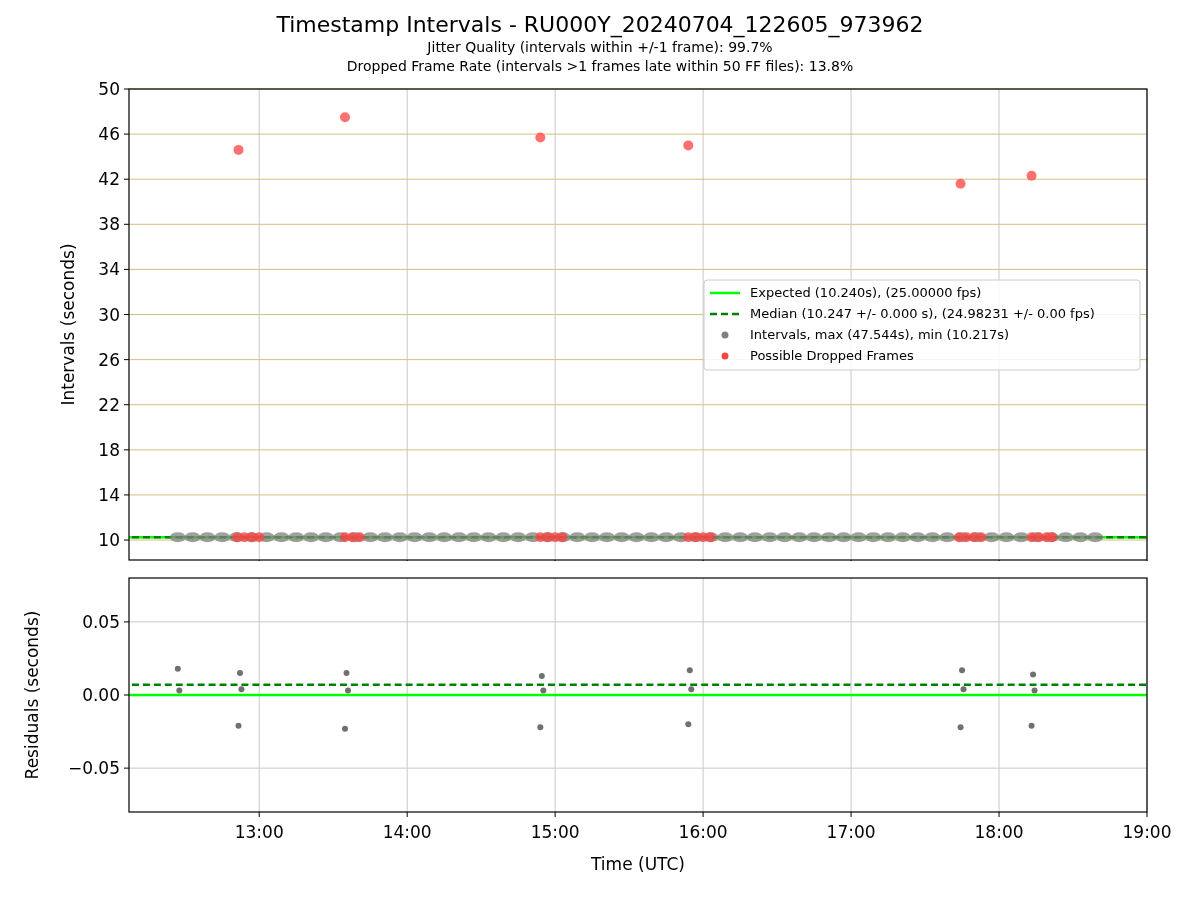  I want to click on tick-label: 15:00, so click(555, 832).